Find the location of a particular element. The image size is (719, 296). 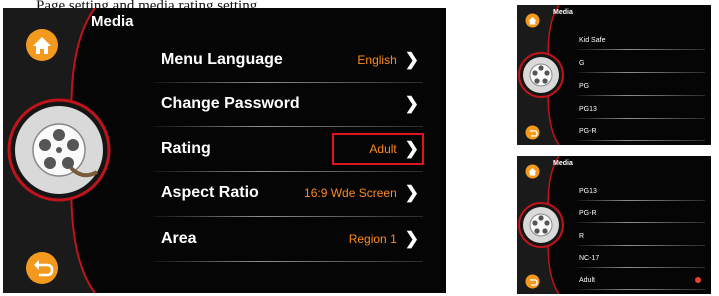

row-value: English is located at coordinates (377, 60).